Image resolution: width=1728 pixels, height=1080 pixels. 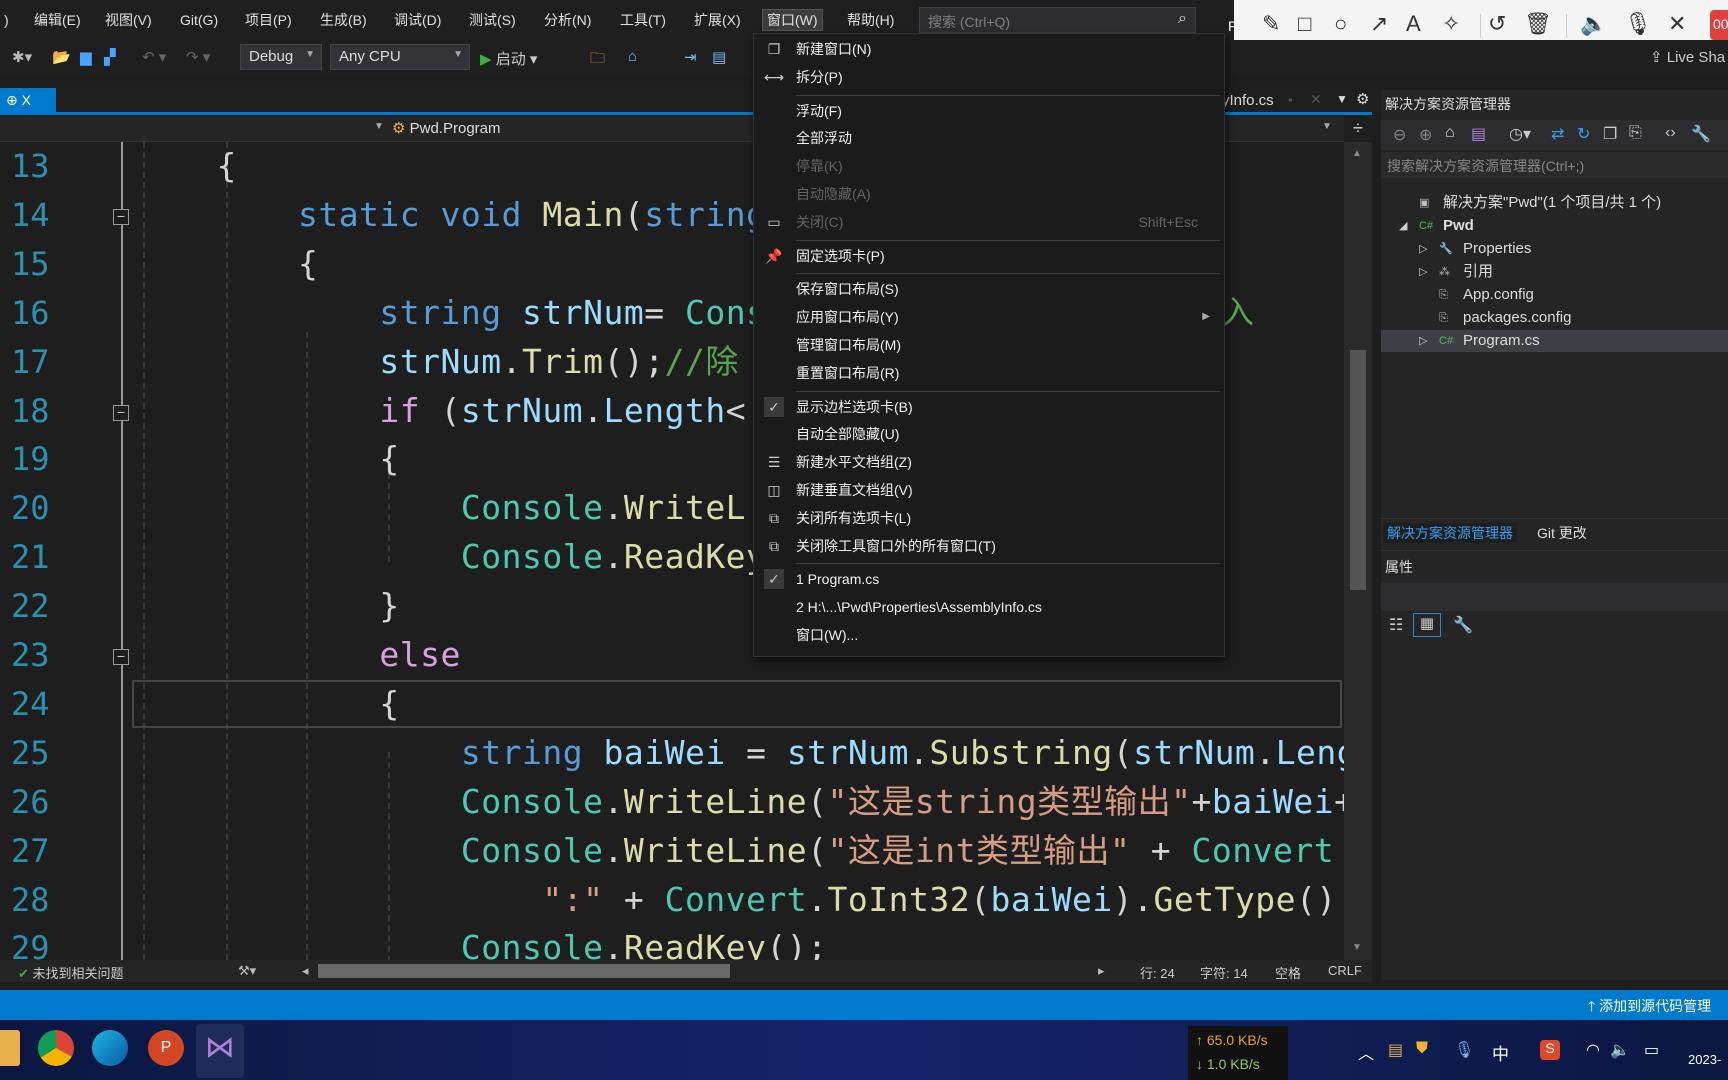 I want to click on view-code-icon: ‹›, so click(x=1670, y=133).